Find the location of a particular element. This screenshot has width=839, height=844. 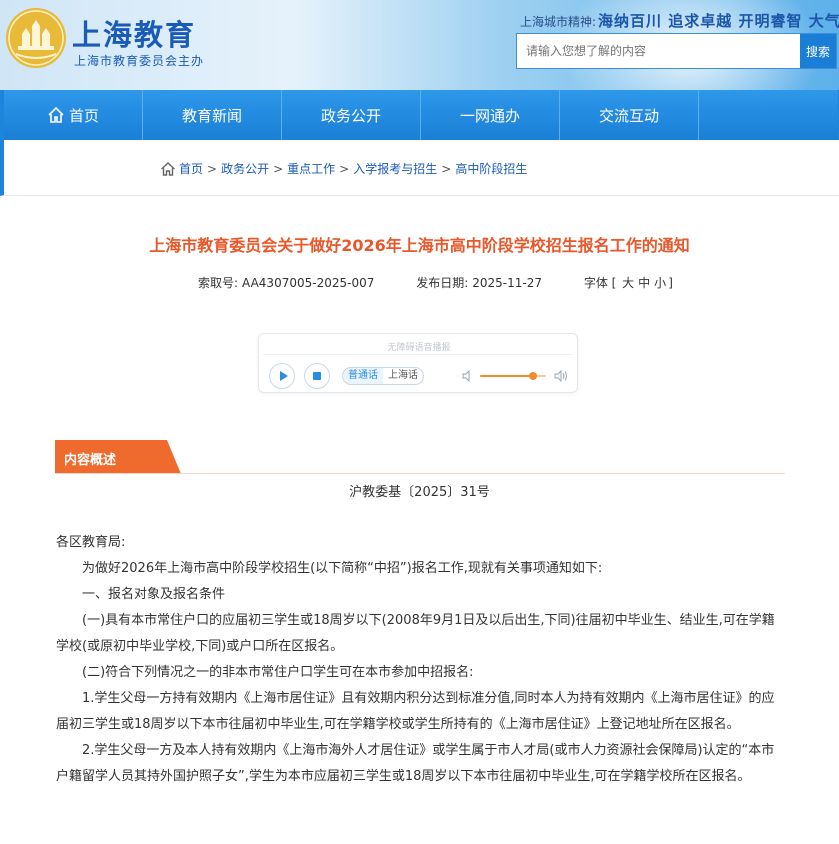

lang-mandarin-button: 普通话 is located at coordinates (363, 376).